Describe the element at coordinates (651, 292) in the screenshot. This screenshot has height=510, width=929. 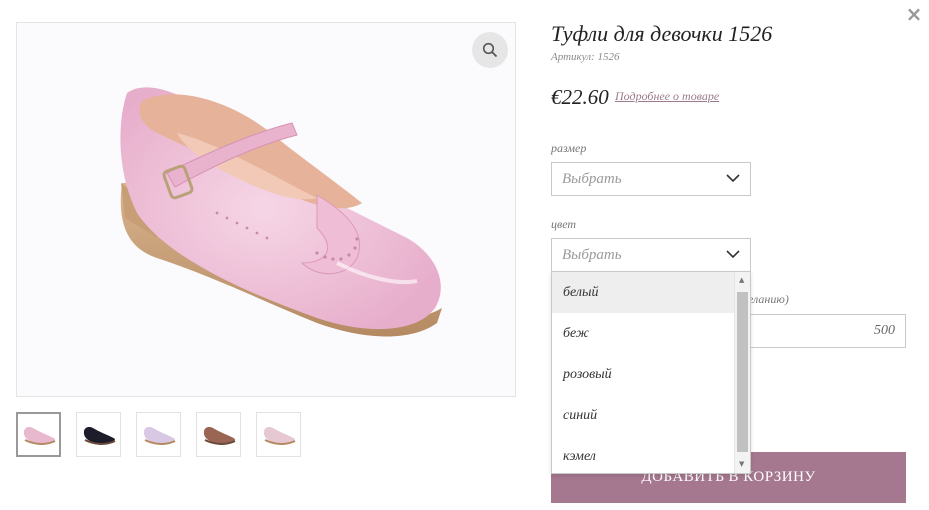
I see `color-option-white: белый` at that location.